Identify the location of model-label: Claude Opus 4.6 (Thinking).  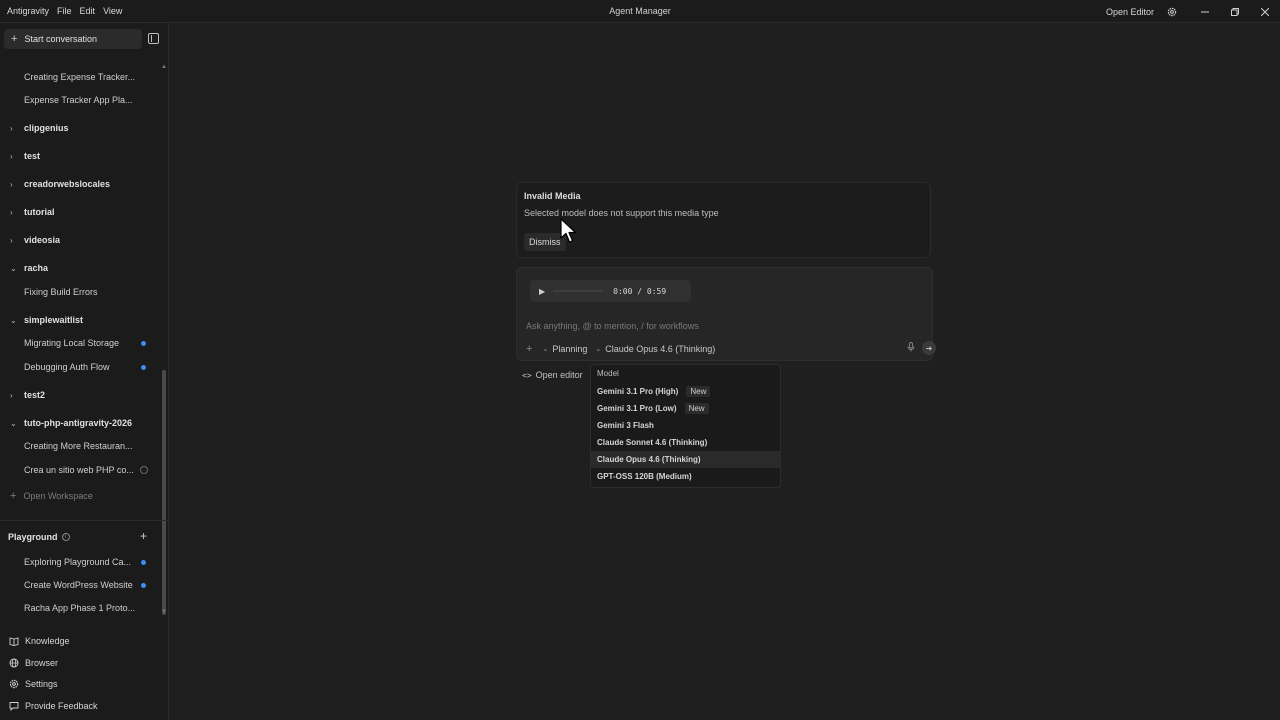
(660, 349).